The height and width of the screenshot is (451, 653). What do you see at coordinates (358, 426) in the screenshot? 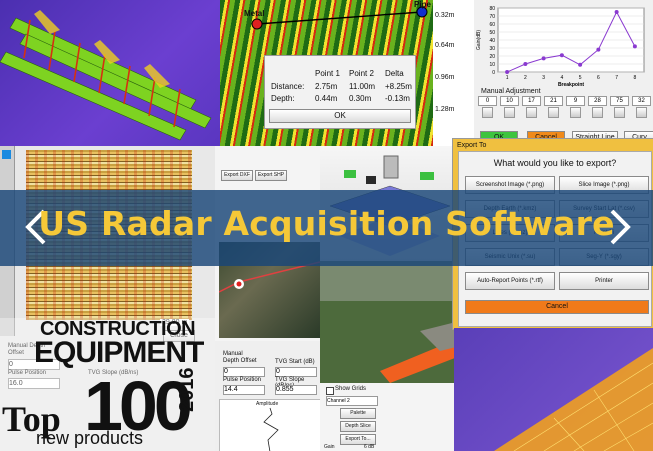
I see `depth-slice-button: Depth Slice` at bounding box center [358, 426].